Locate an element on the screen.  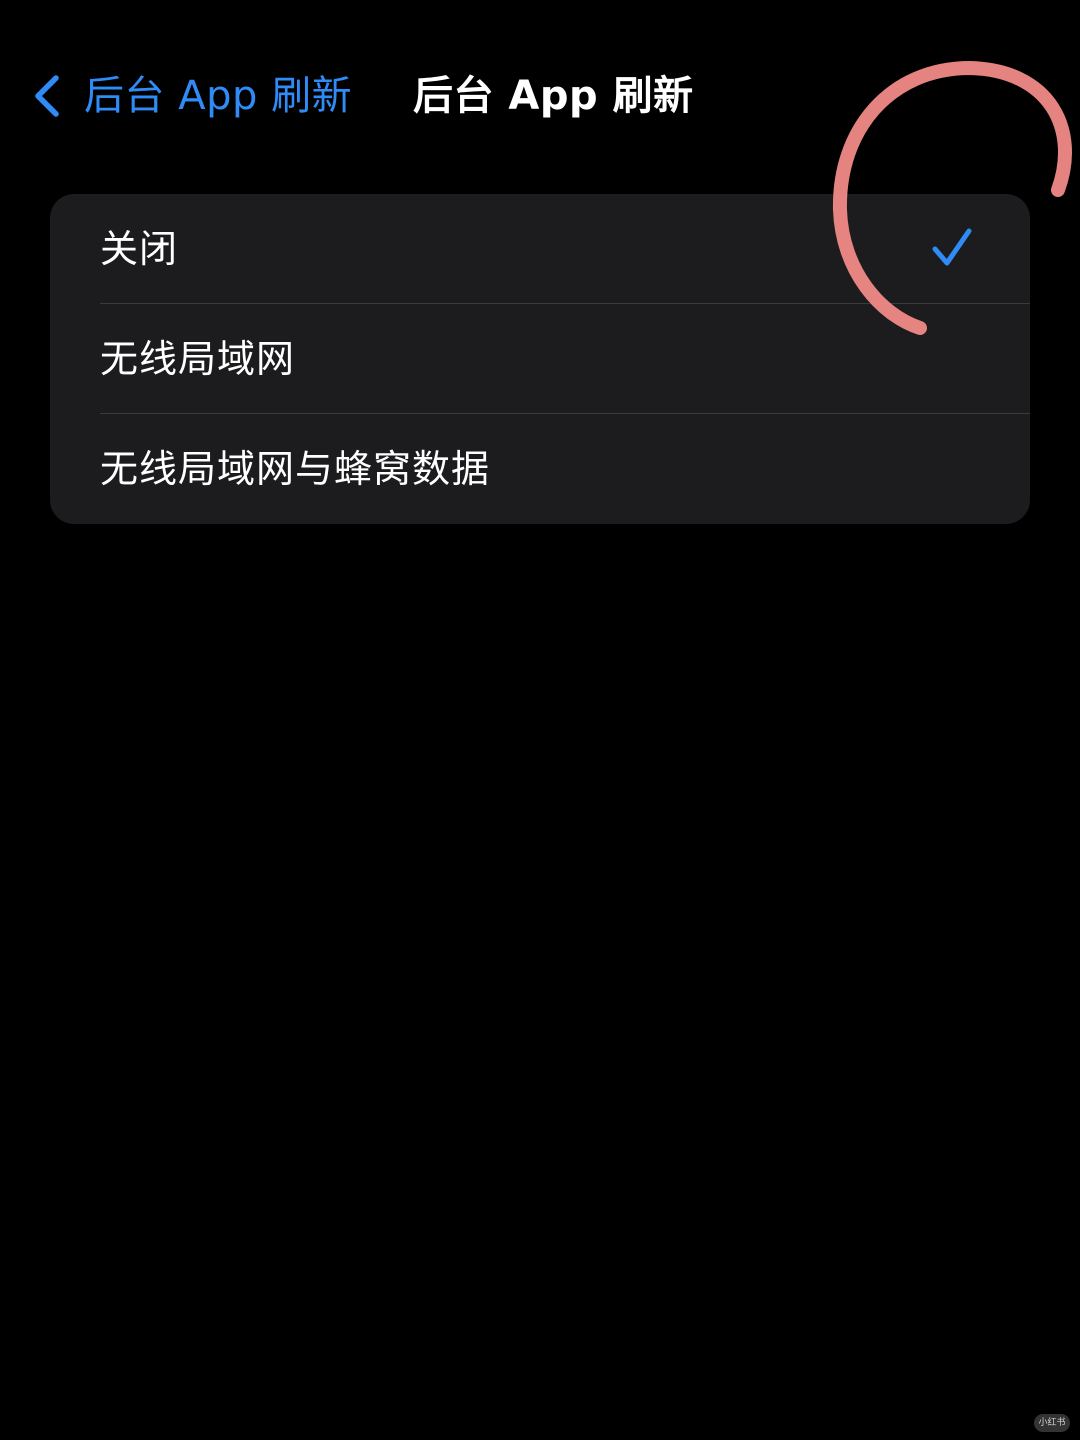
back-button-label: 后台 App 刷新 is located at coordinates (218, 96).